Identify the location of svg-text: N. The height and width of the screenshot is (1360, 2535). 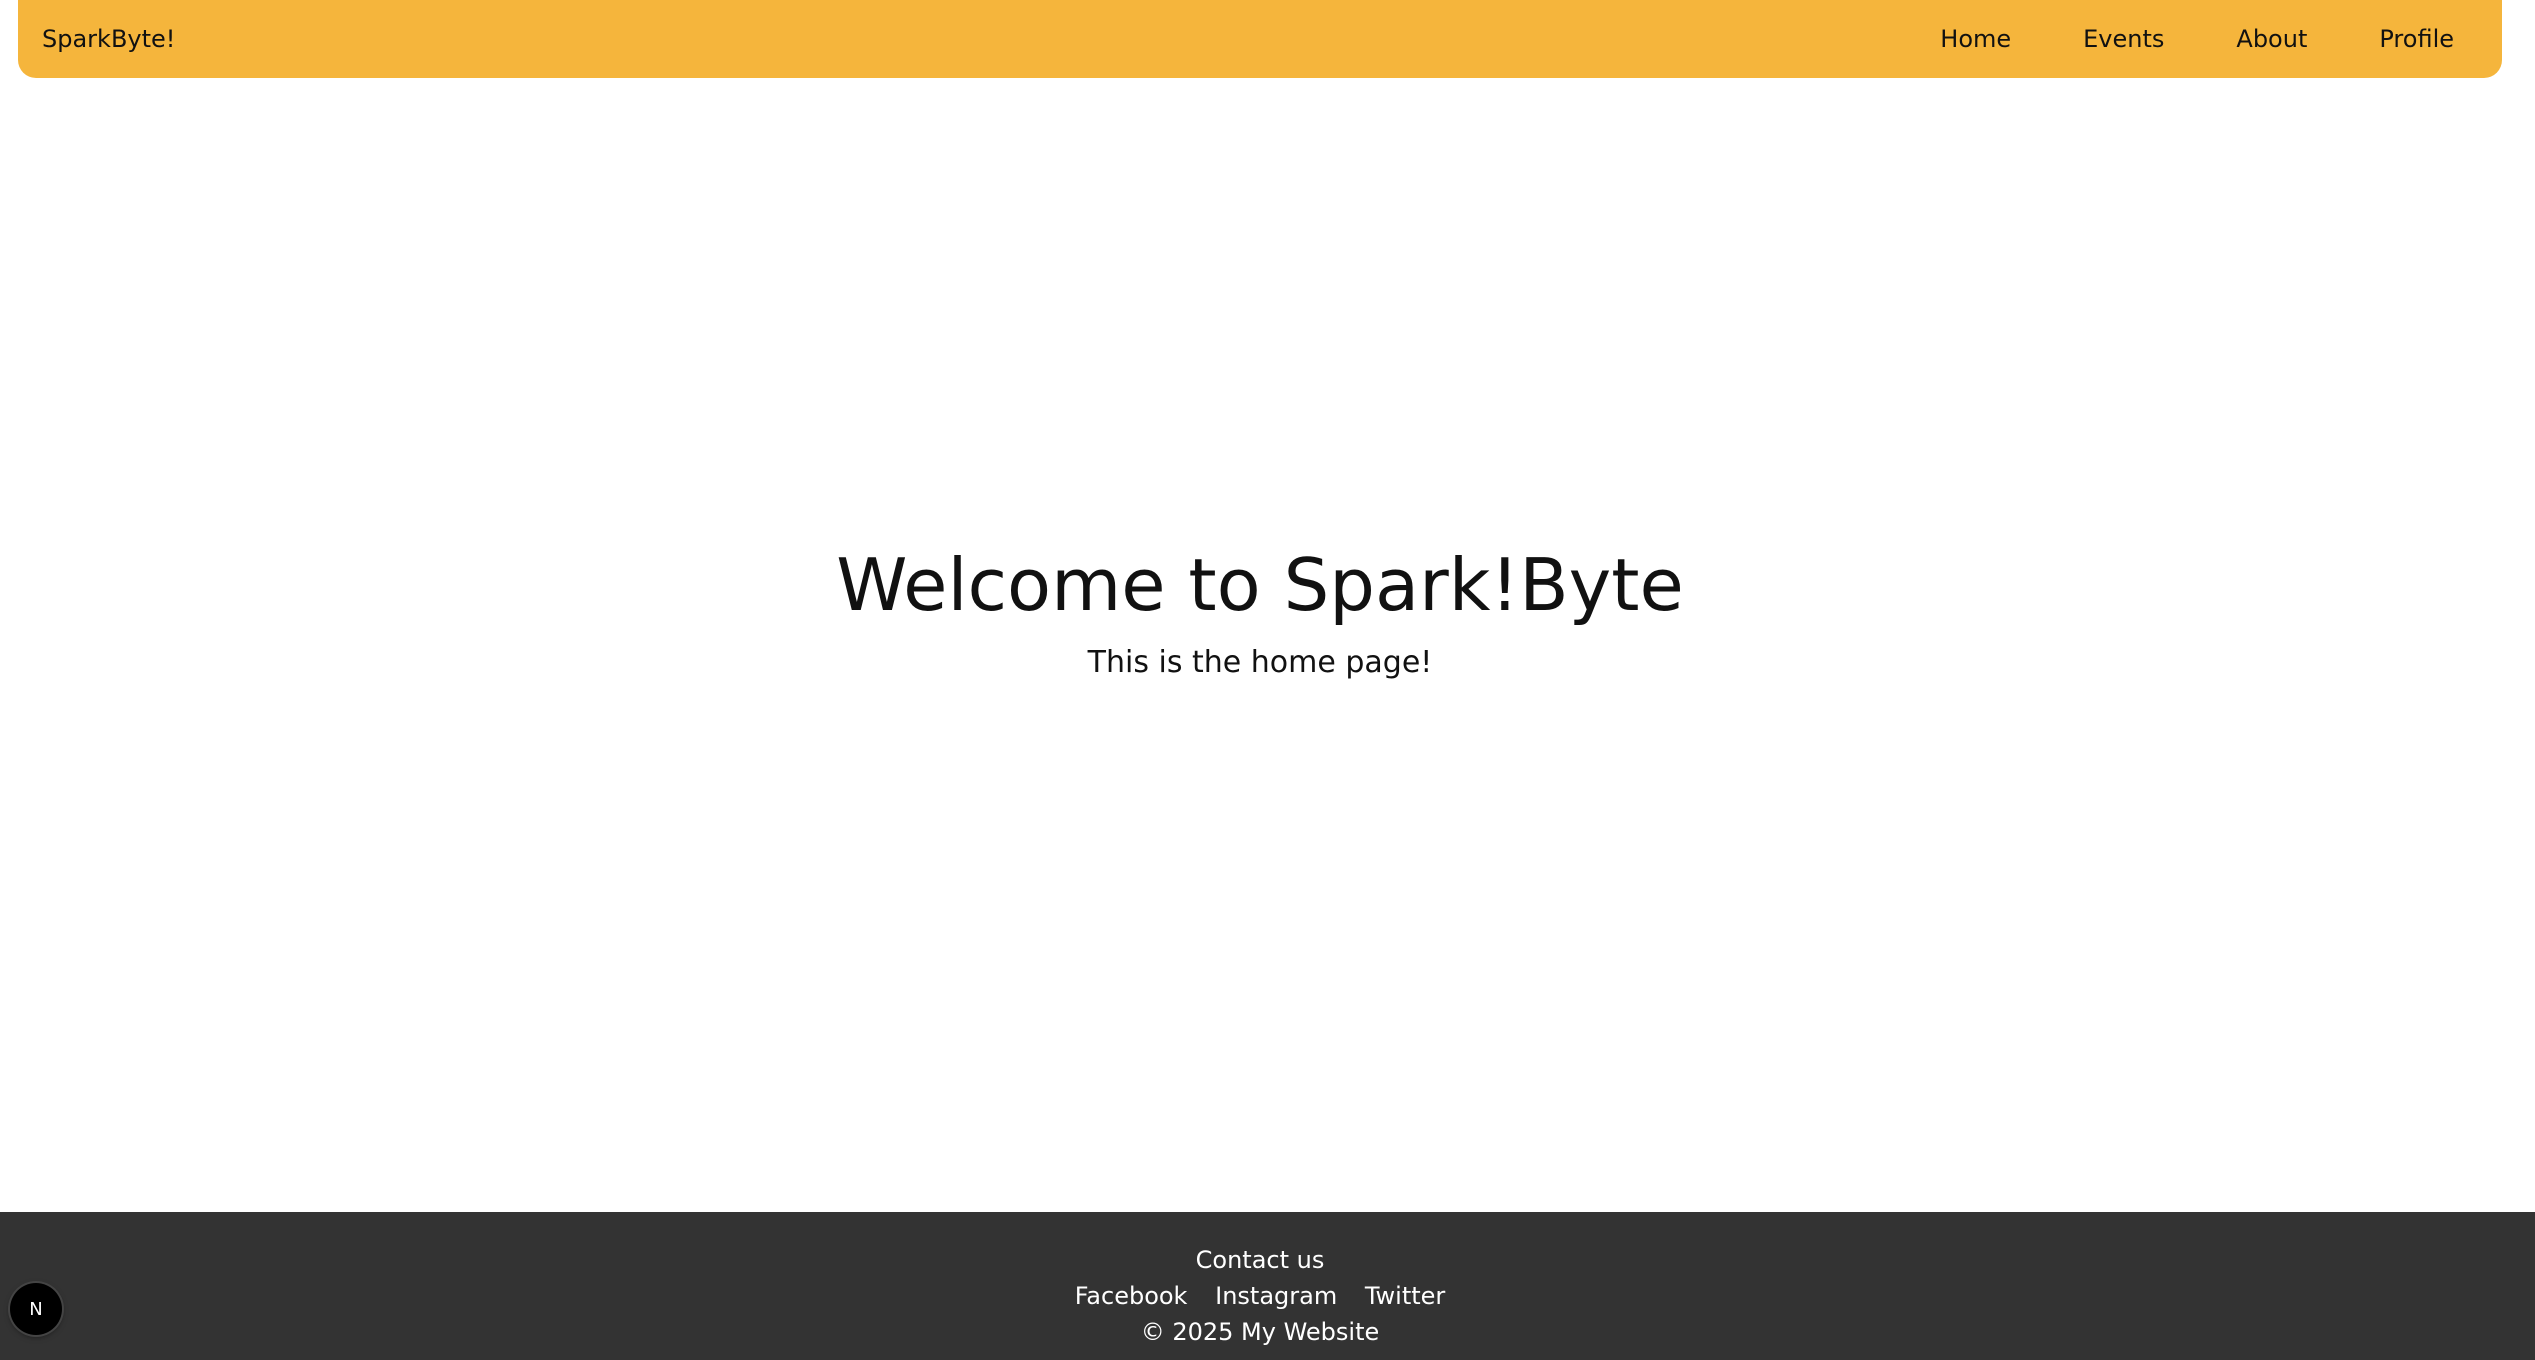
(35, 1309).